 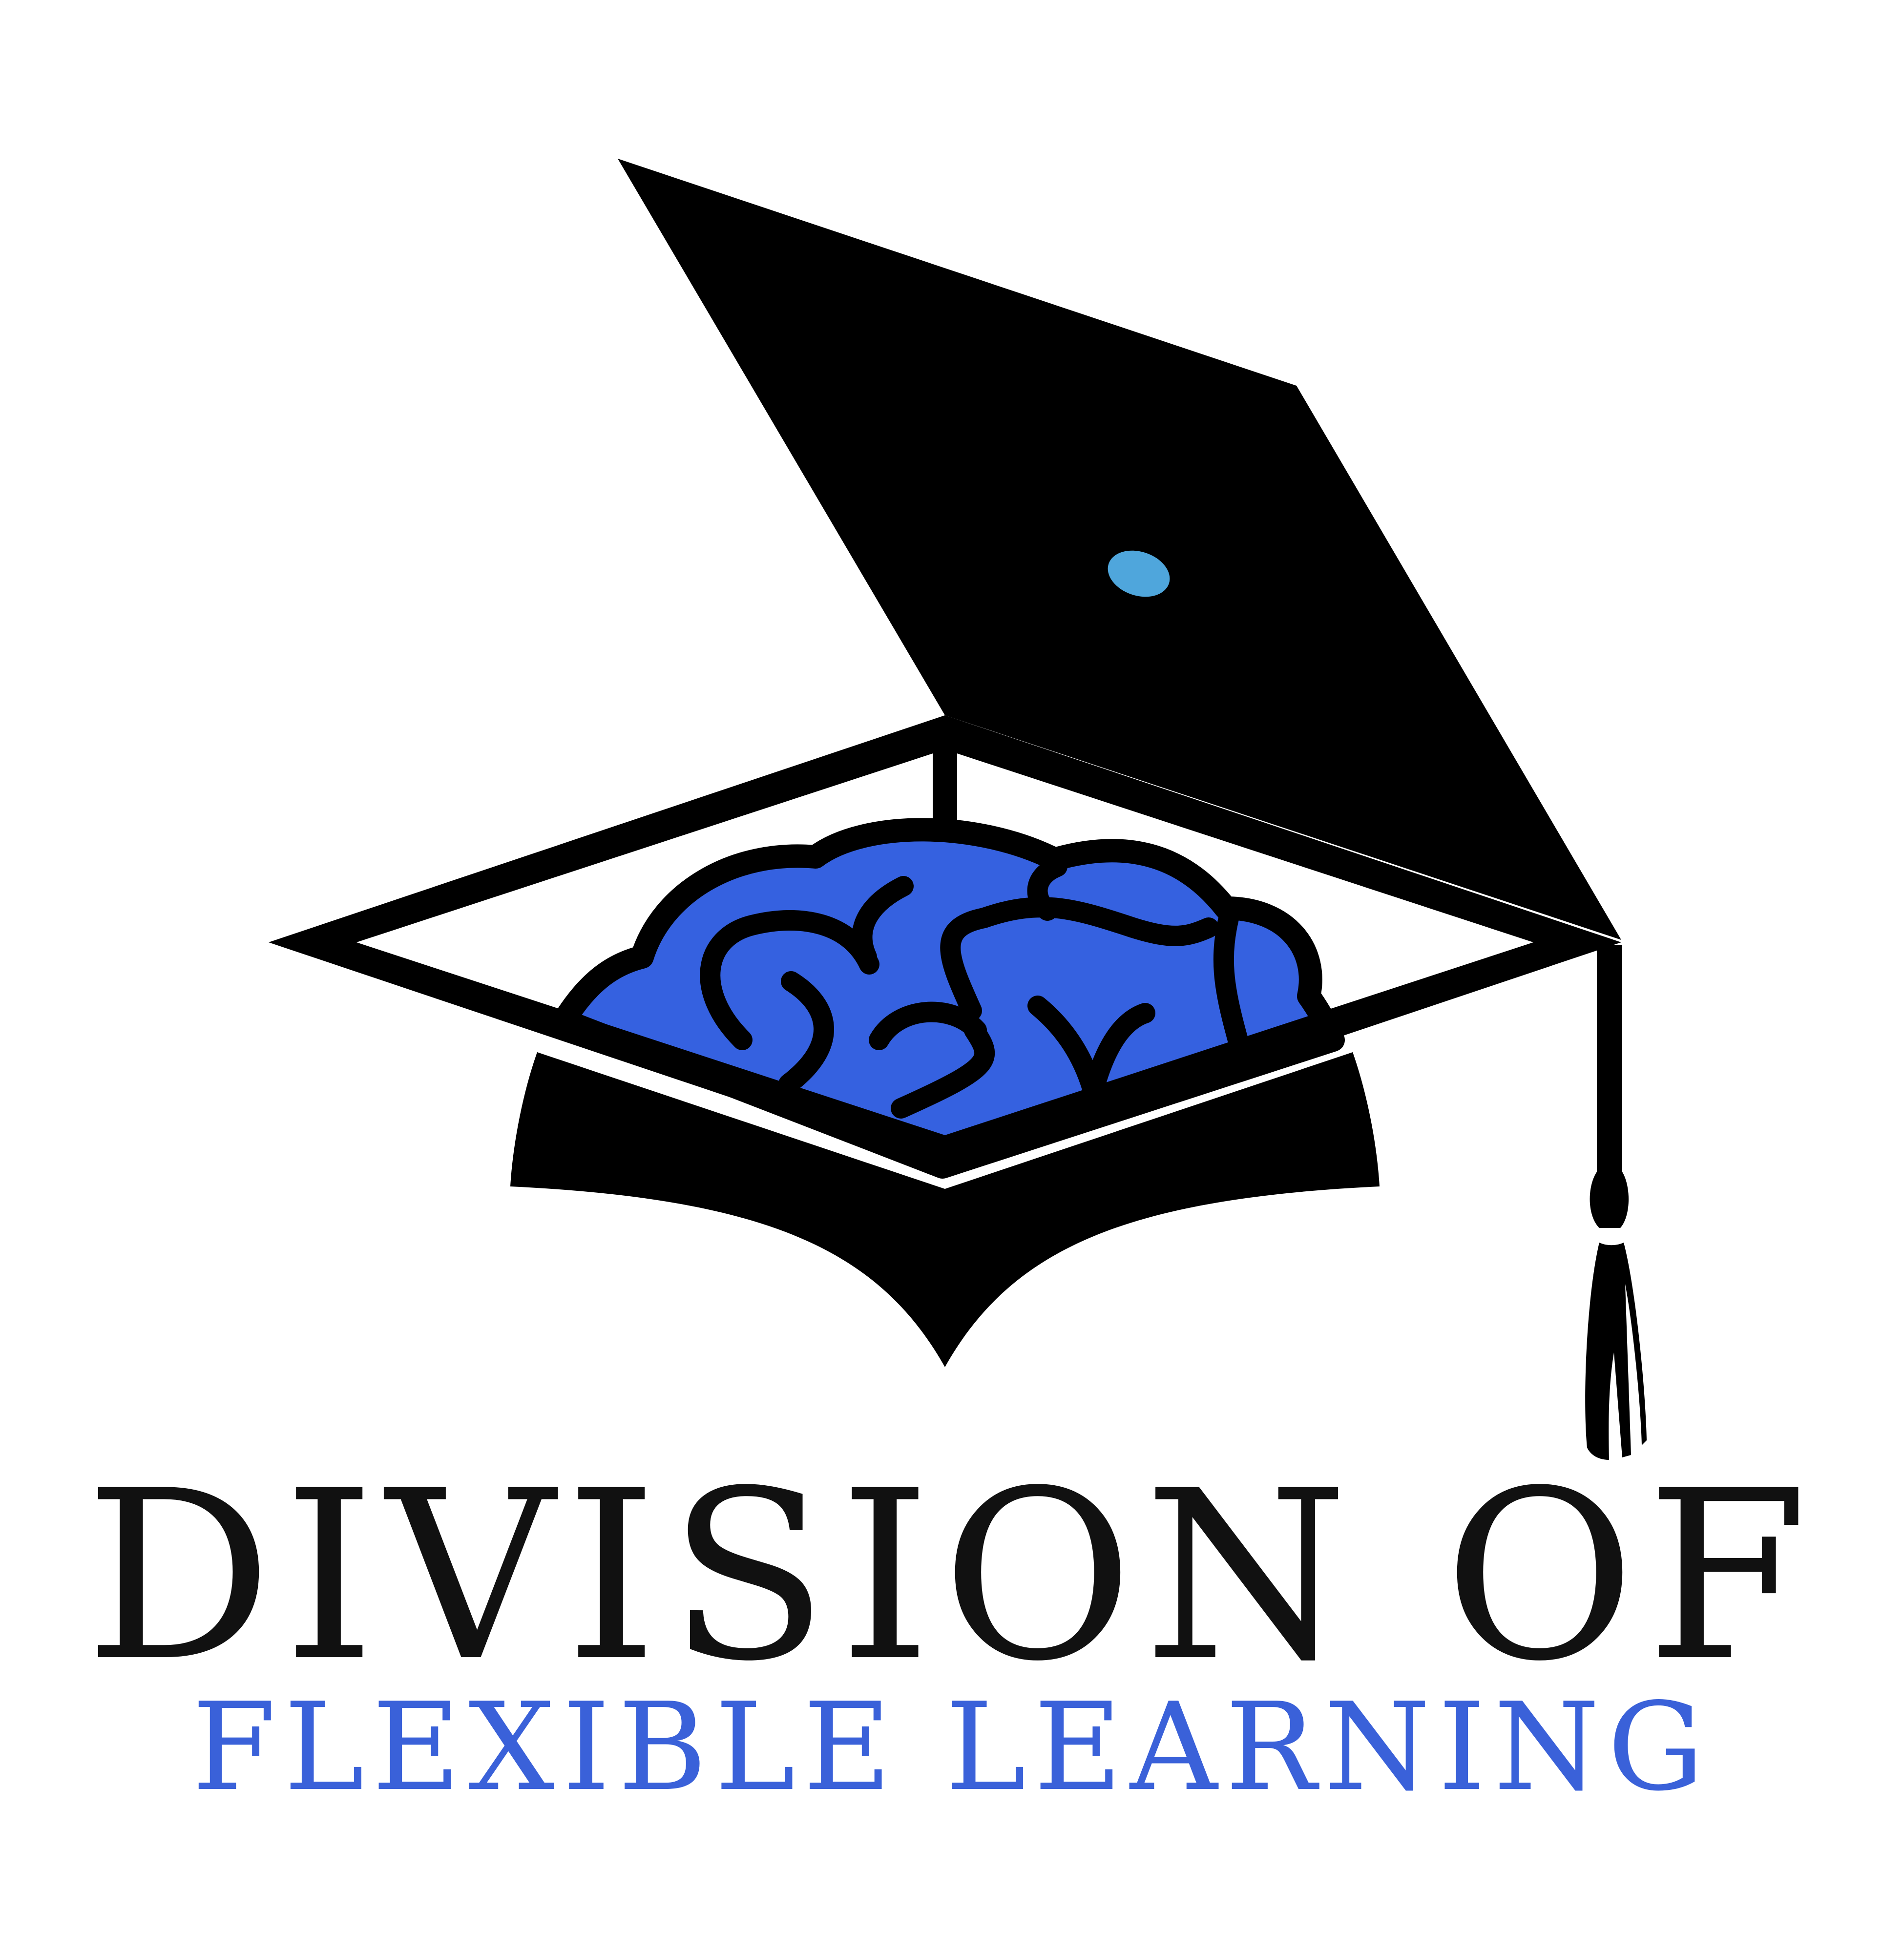 I want to click on wordmark-line2: FLEXIBLE LEARNING, so click(x=952, y=1747).